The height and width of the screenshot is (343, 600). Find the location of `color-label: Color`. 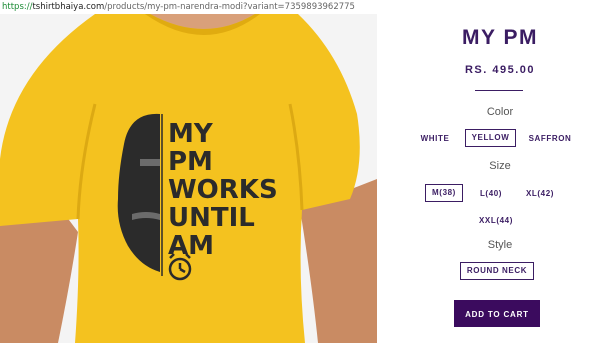

color-label: Color is located at coordinates (500, 112).